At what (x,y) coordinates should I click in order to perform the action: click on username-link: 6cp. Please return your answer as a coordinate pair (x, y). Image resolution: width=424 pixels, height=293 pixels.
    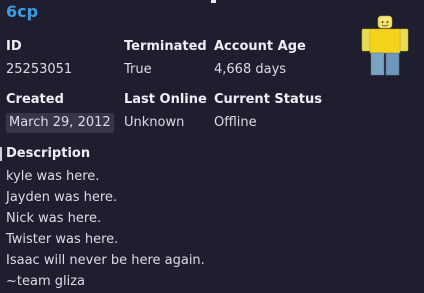
    Looking at the image, I should click on (22, 11).